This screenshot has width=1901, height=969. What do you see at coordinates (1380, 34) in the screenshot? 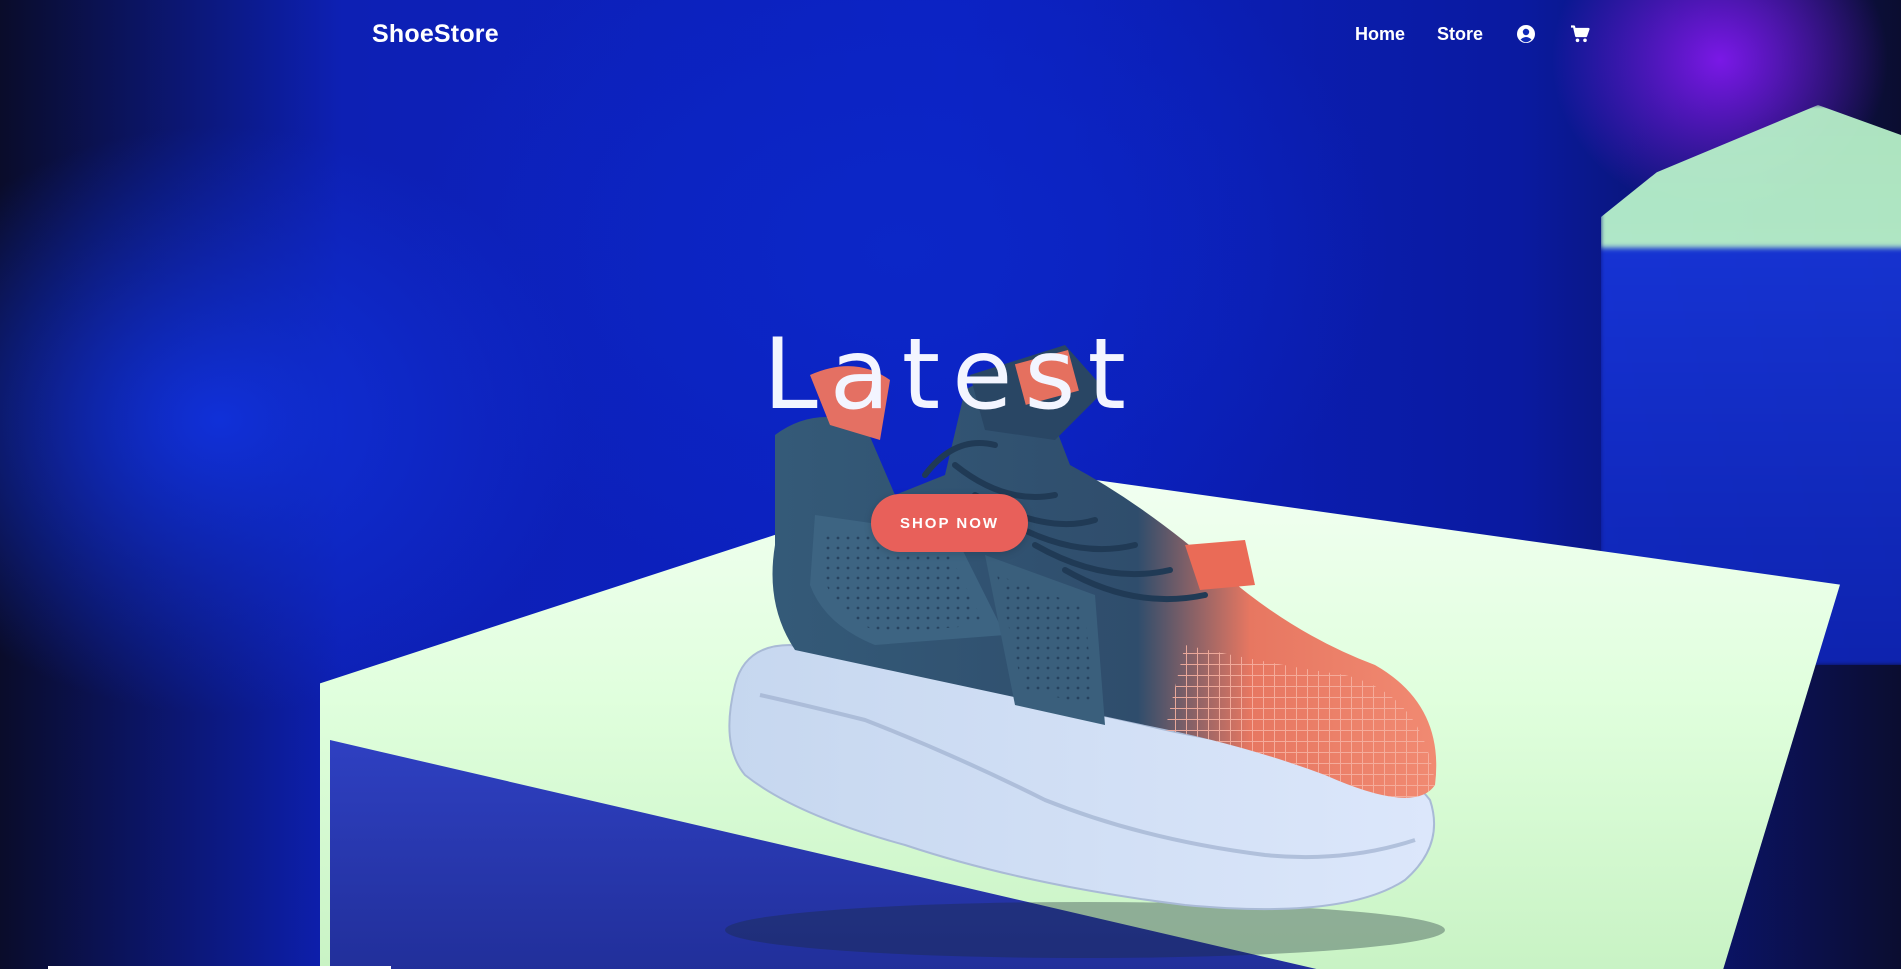
I see `nav-home-link: Home` at bounding box center [1380, 34].